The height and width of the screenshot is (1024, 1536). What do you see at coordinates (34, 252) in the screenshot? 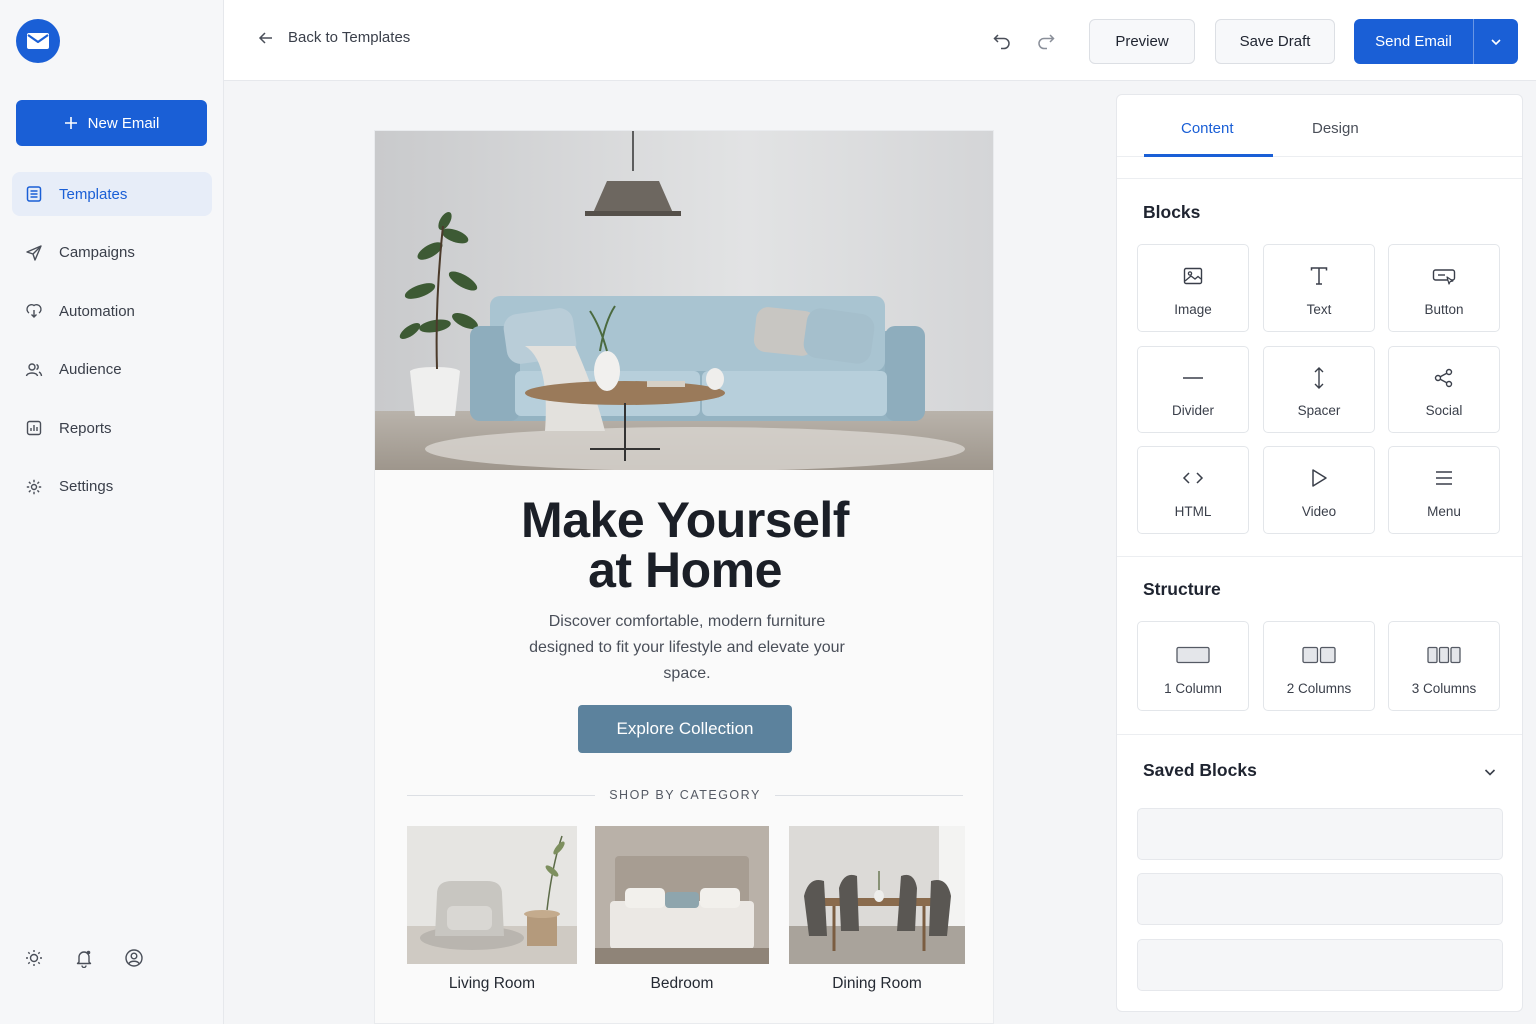
I see `paper-plane-icon` at bounding box center [34, 252].